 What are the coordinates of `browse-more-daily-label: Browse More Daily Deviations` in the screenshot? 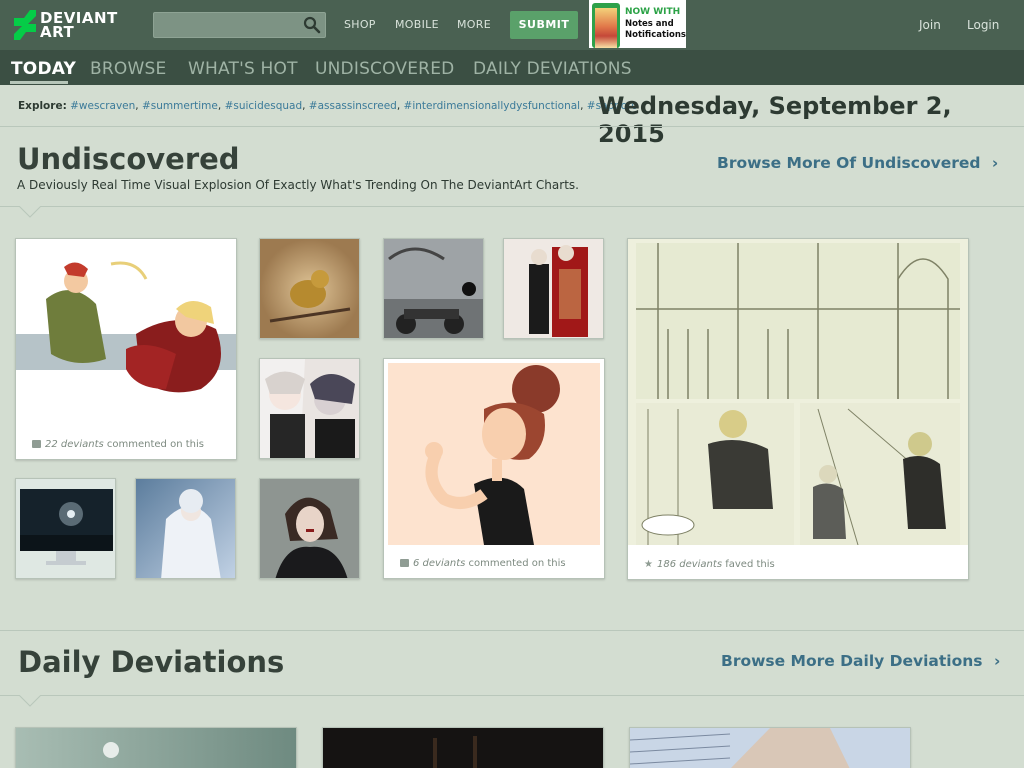 It's located at (852, 661).